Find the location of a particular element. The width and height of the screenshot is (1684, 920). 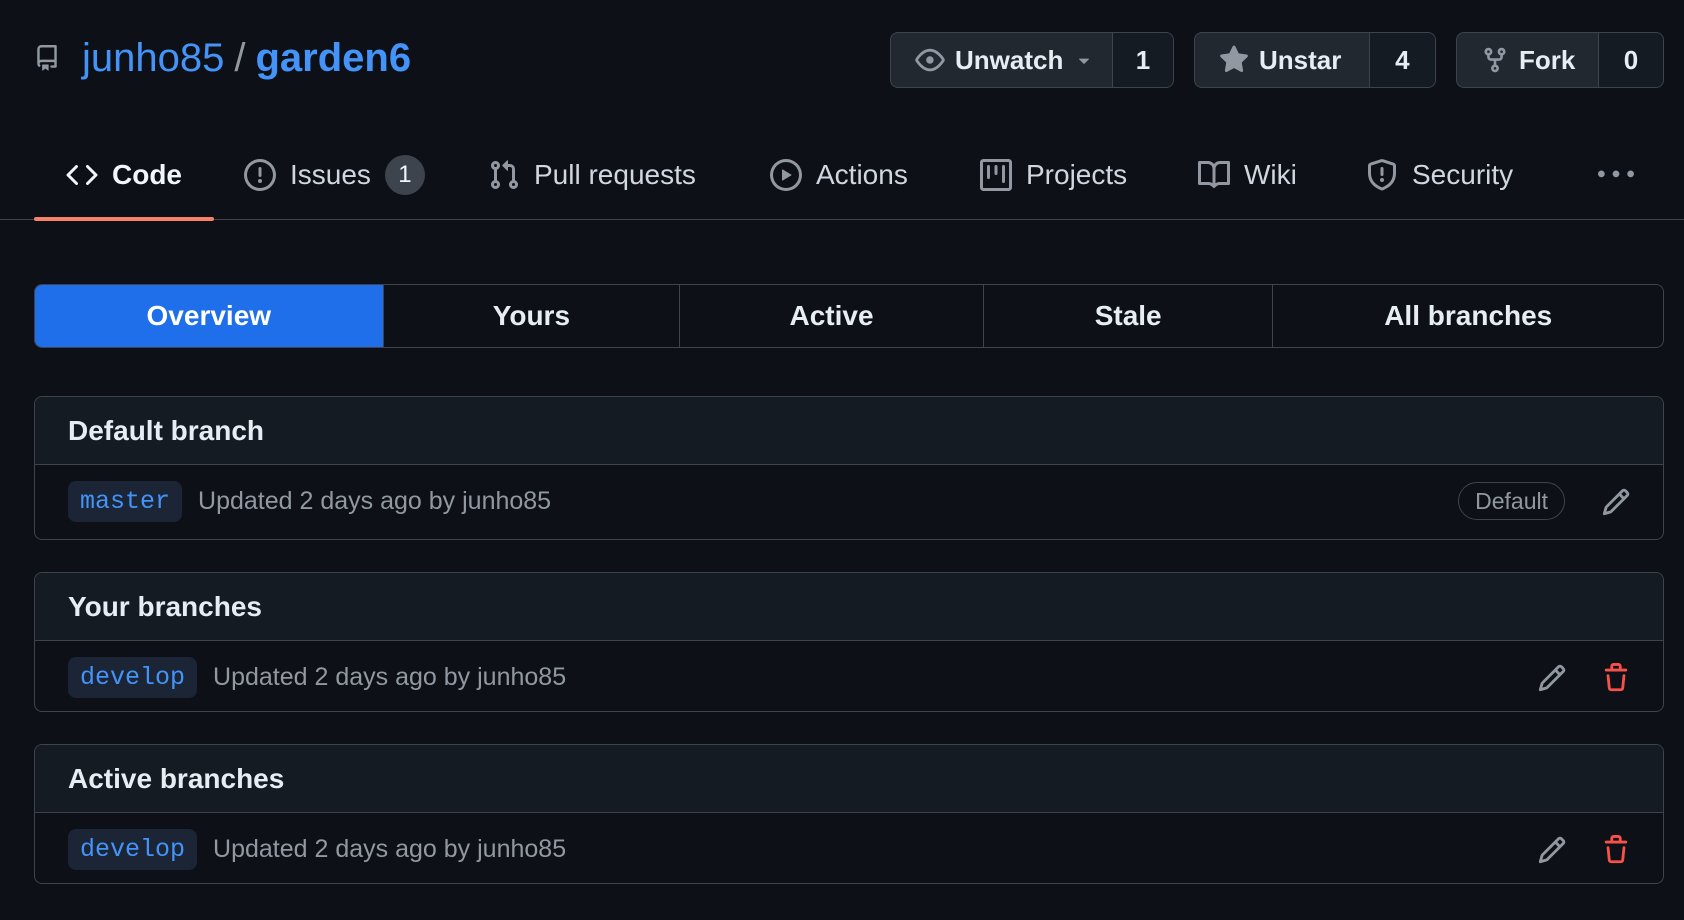

section-title: Default branch is located at coordinates (849, 431).